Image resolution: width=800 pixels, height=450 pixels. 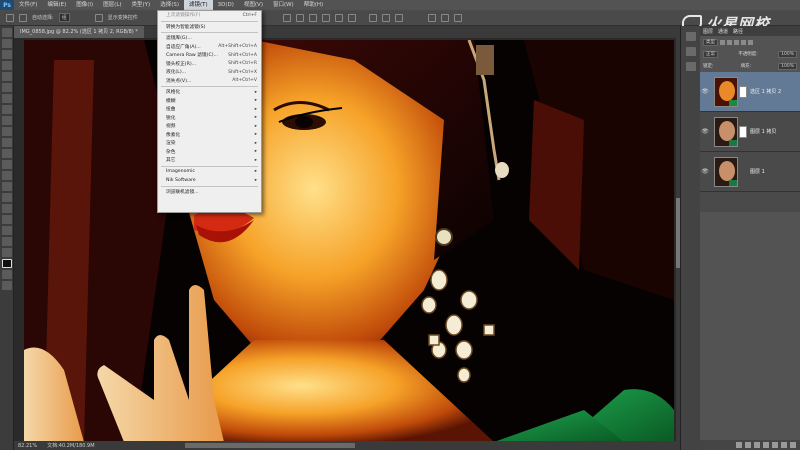 I want to click on 3d-pan-icon, so click(x=457, y=17).